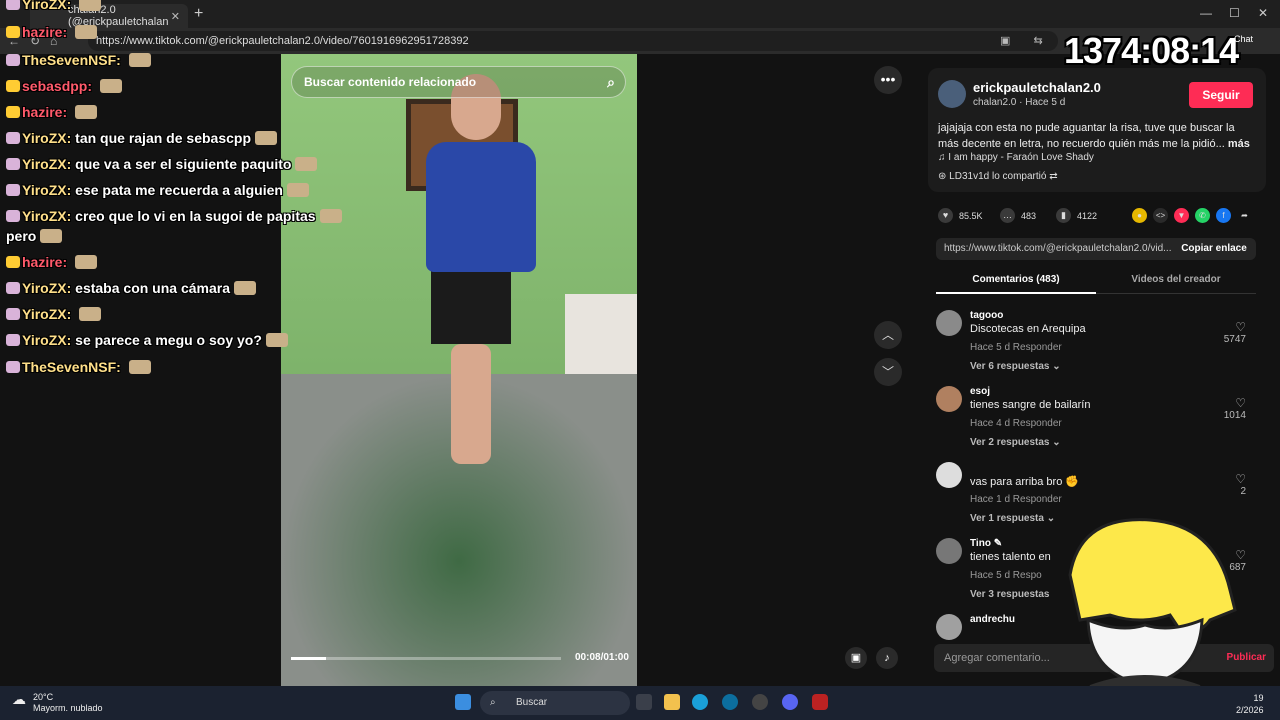 This screenshot has width=1280, height=720. I want to click on comment-text: vas para arriba bro ✊, so click(1025, 482).